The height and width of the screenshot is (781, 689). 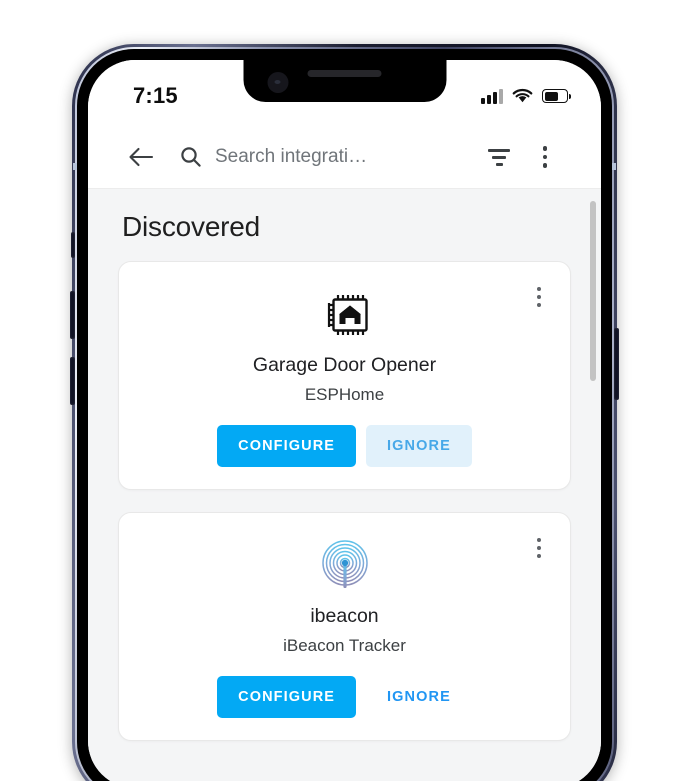 What do you see at coordinates (522, 95) in the screenshot?
I see `wifi-icon` at bounding box center [522, 95].